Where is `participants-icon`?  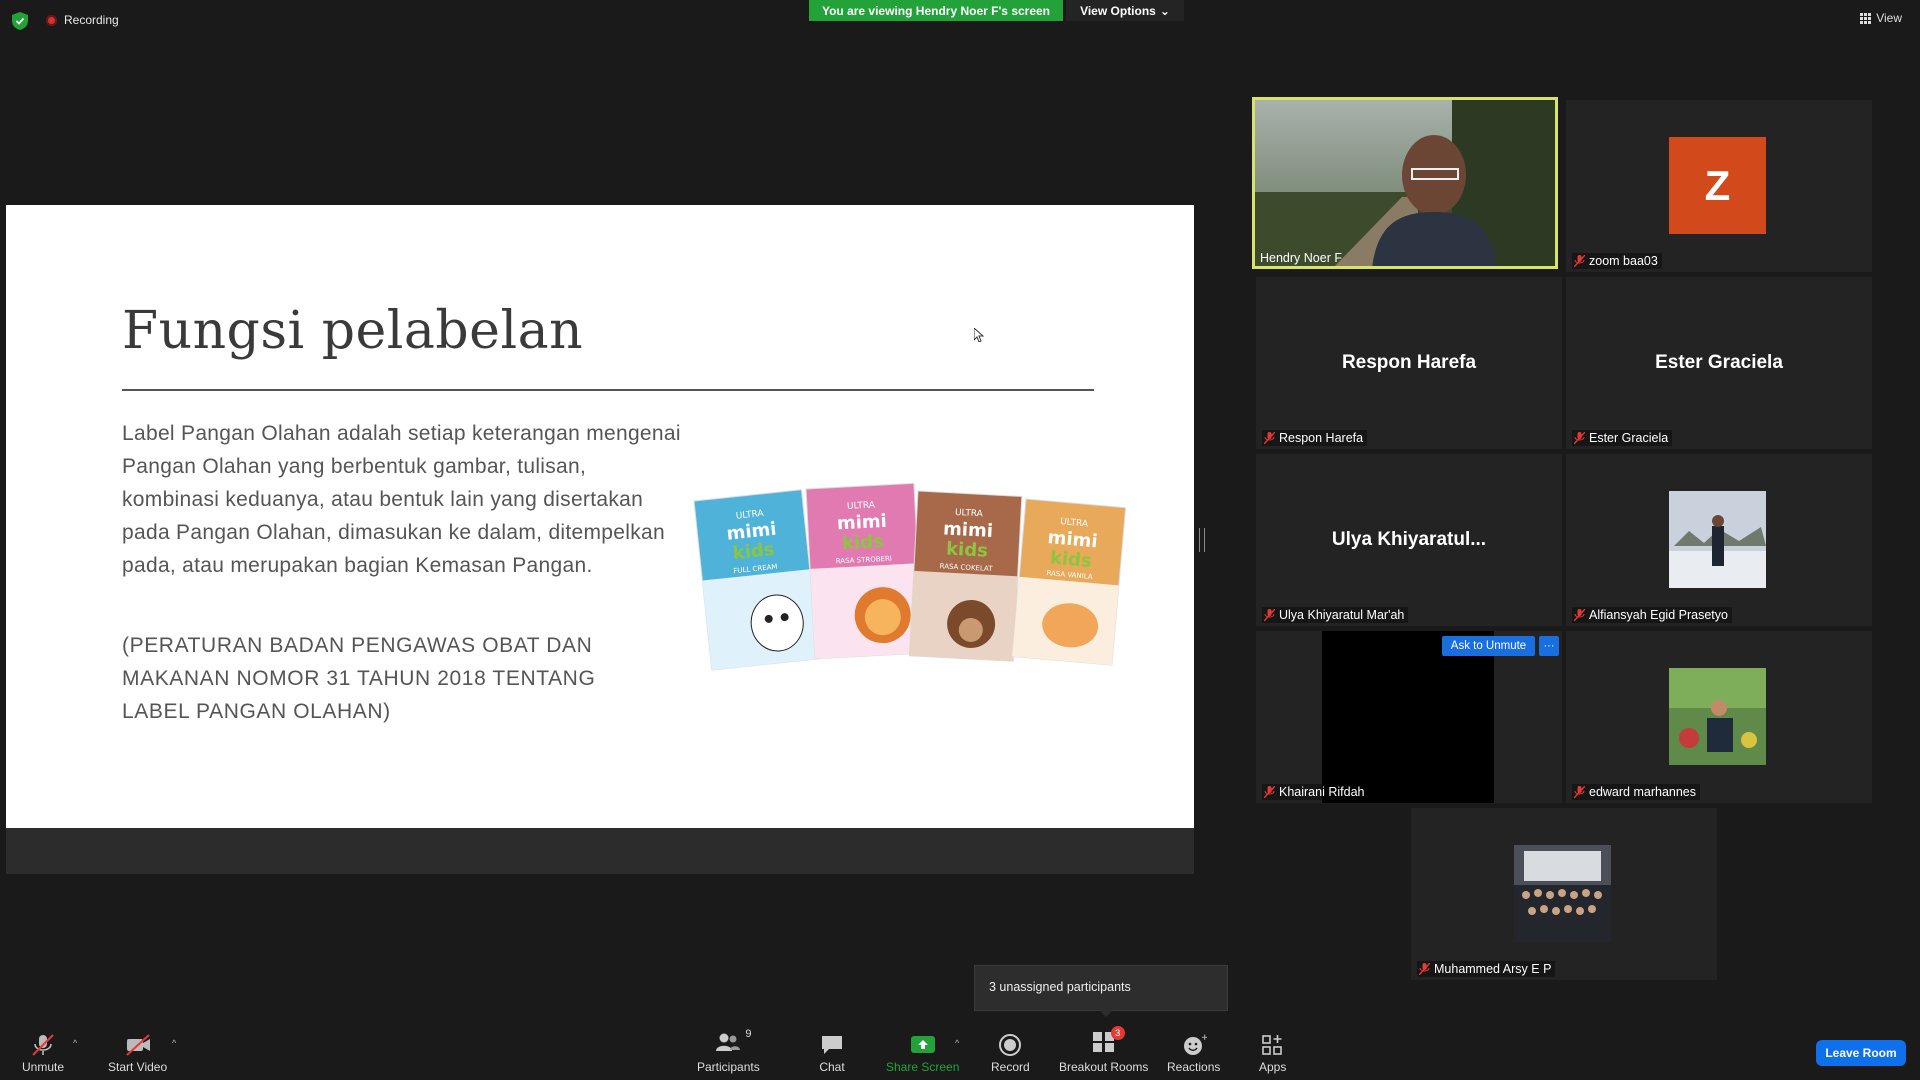 participants-icon is located at coordinates (728, 1042).